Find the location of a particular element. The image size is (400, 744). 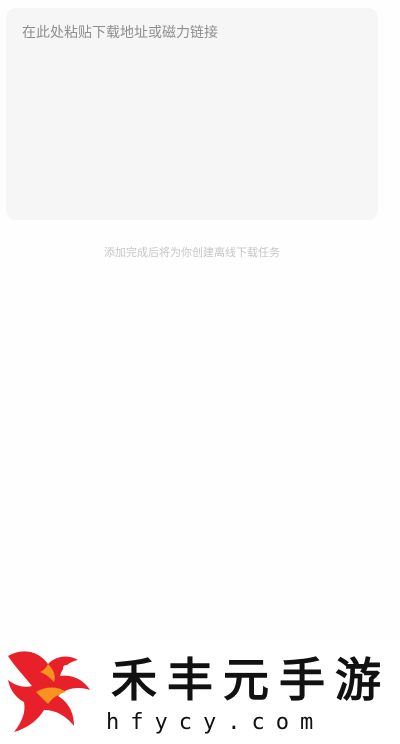

brand-domain: hfycy.com is located at coordinates (215, 722).